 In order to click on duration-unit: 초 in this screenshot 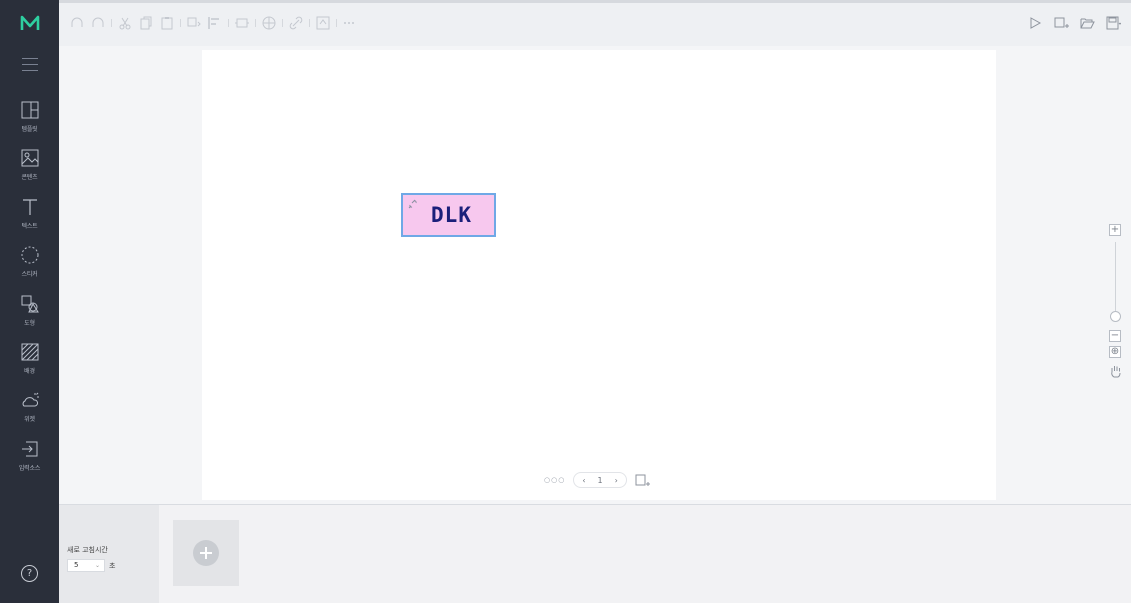, I will do `click(112, 566)`.